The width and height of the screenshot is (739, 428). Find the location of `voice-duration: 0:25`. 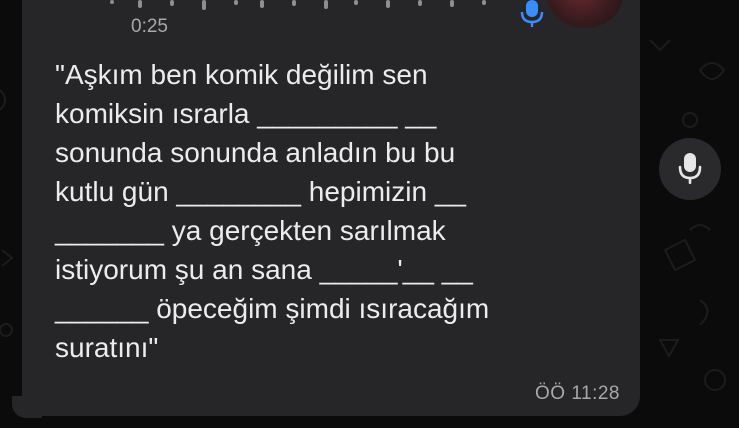

voice-duration: 0:25 is located at coordinates (149, 26).